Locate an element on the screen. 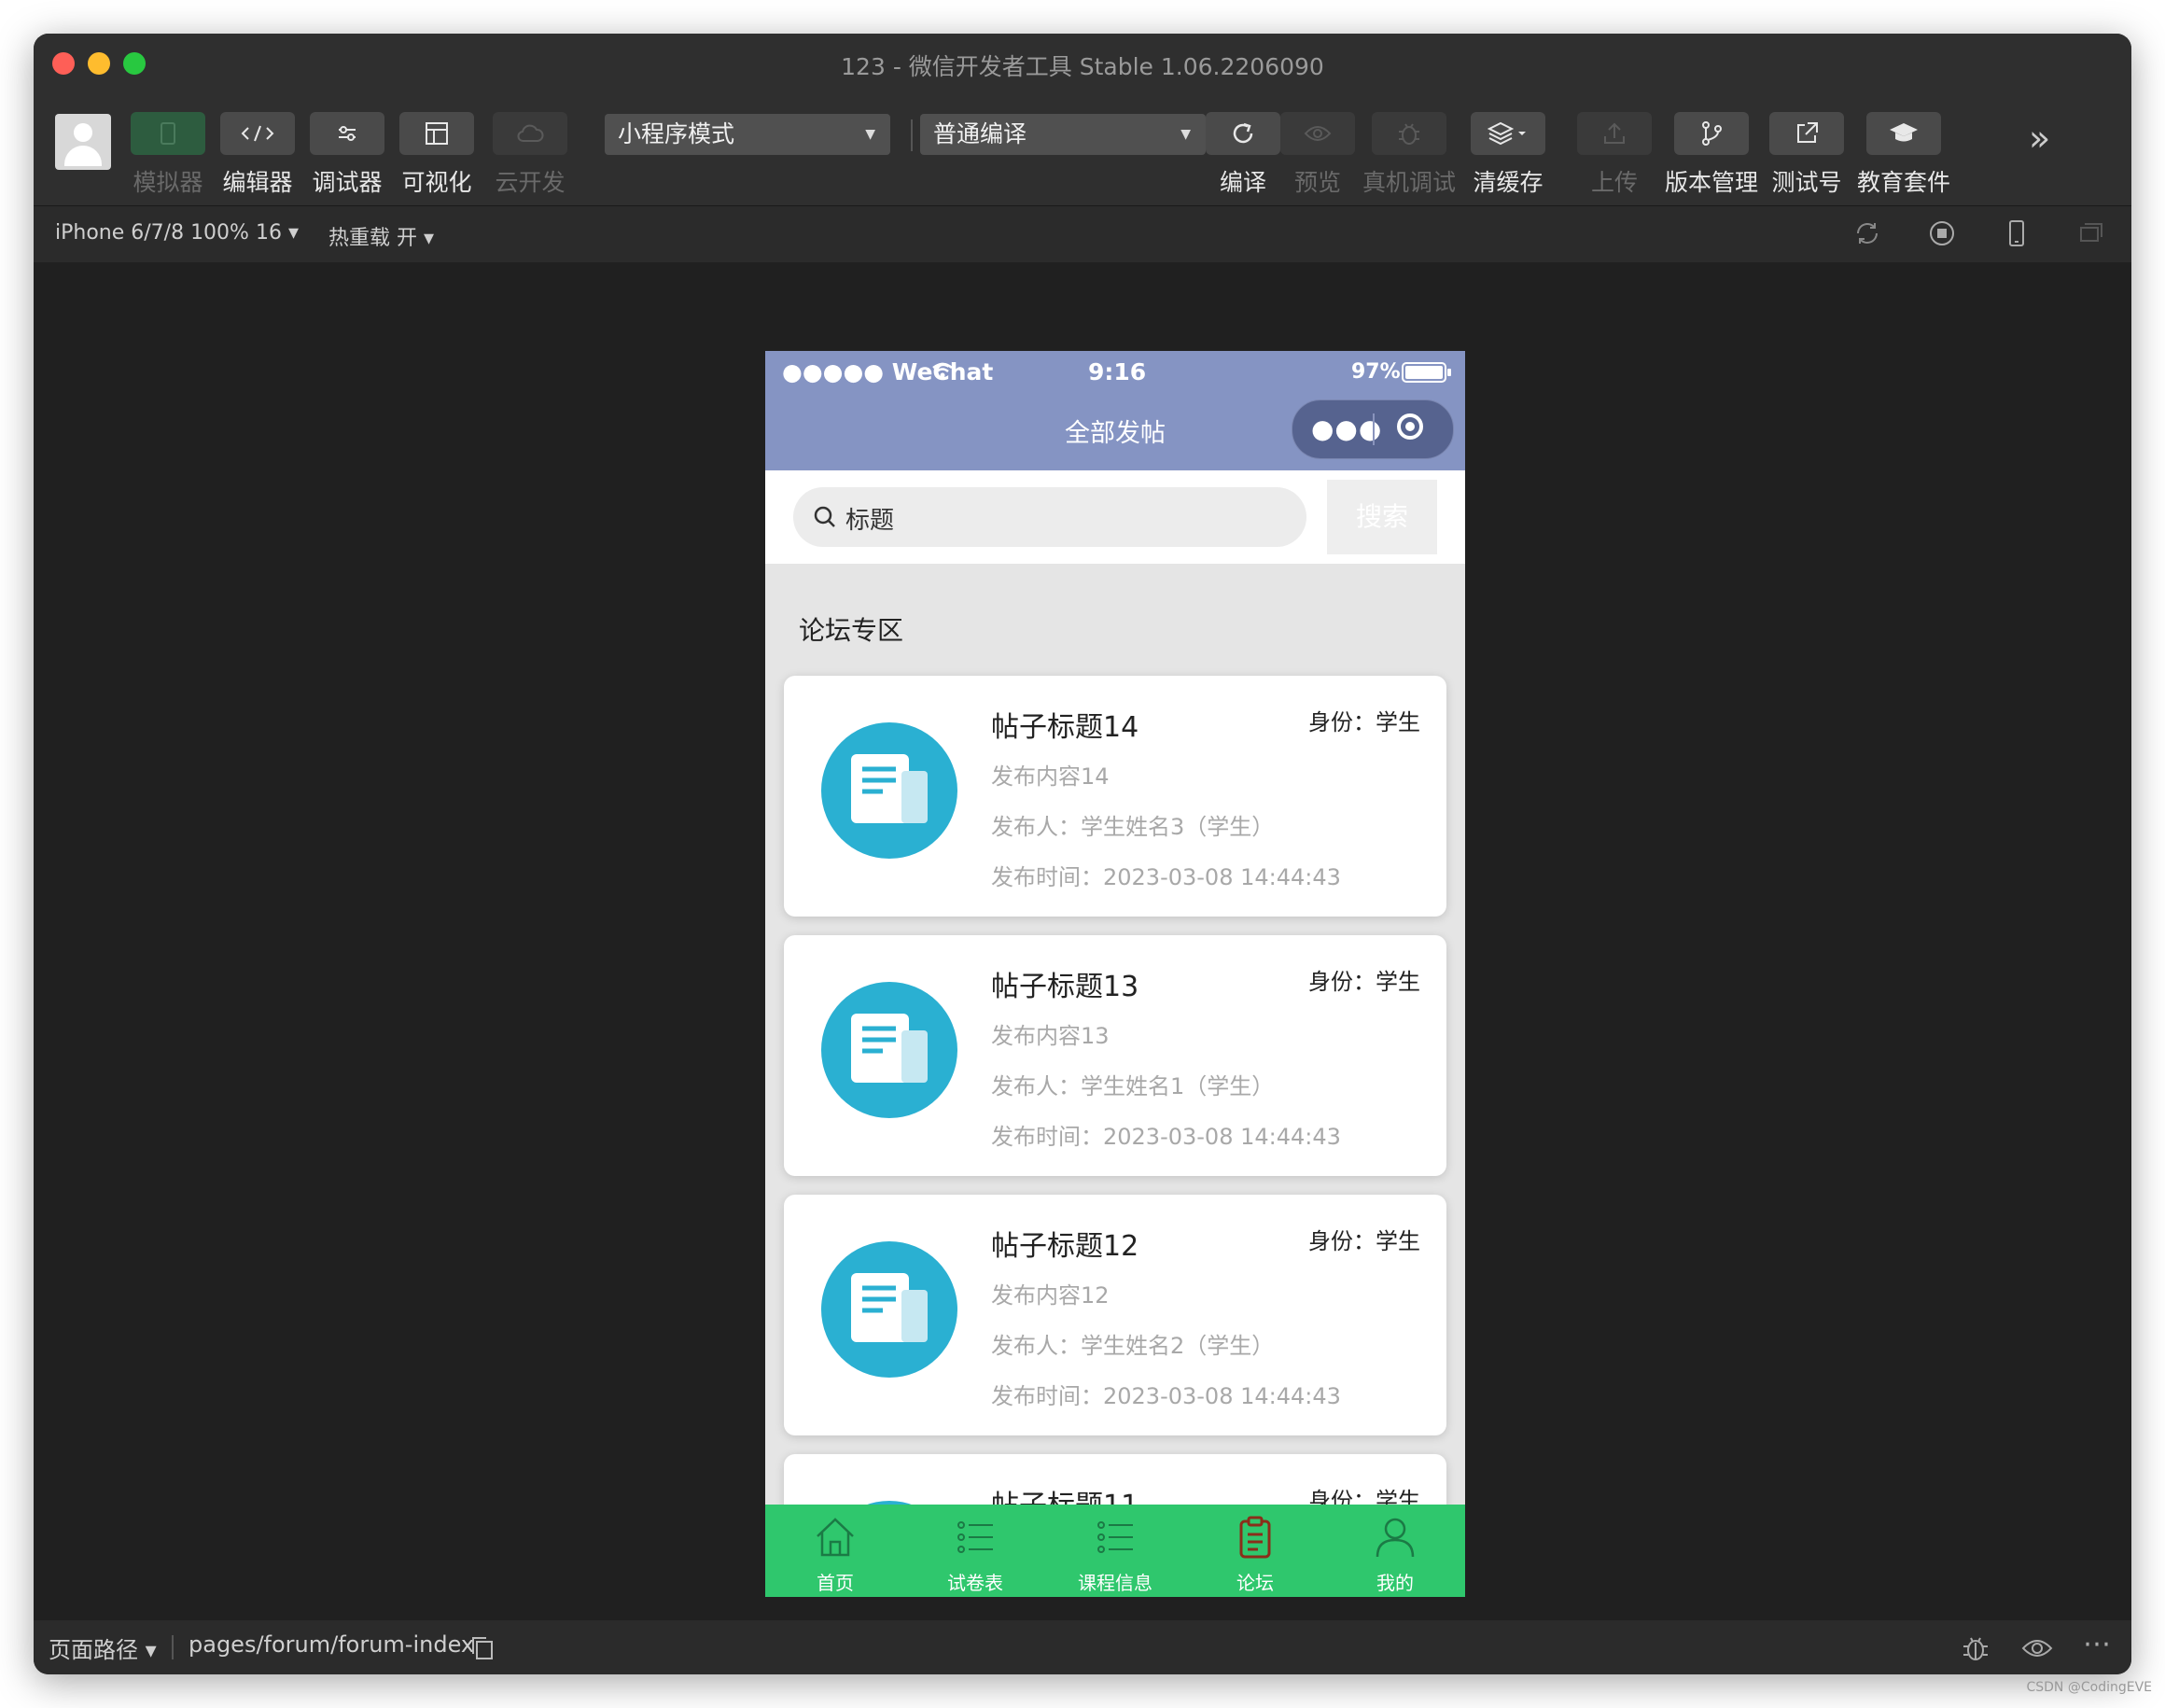  close-mp-icon is located at coordinates (1410, 426).